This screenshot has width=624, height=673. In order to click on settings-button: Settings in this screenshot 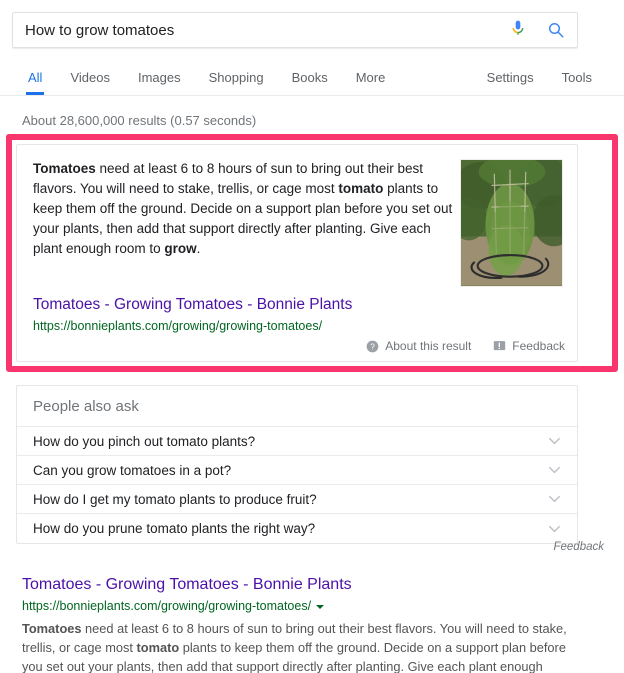, I will do `click(510, 78)`.